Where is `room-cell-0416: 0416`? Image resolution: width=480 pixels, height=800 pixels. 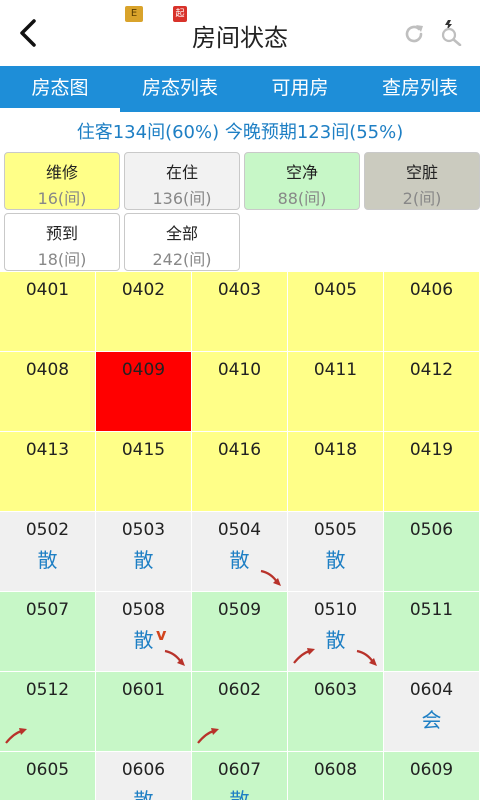
room-cell-0416: 0416 is located at coordinates (240, 472).